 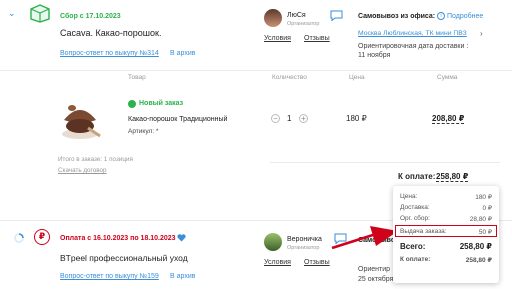 I want to click on col-header-qty: Количество, so click(x=289, y=77).